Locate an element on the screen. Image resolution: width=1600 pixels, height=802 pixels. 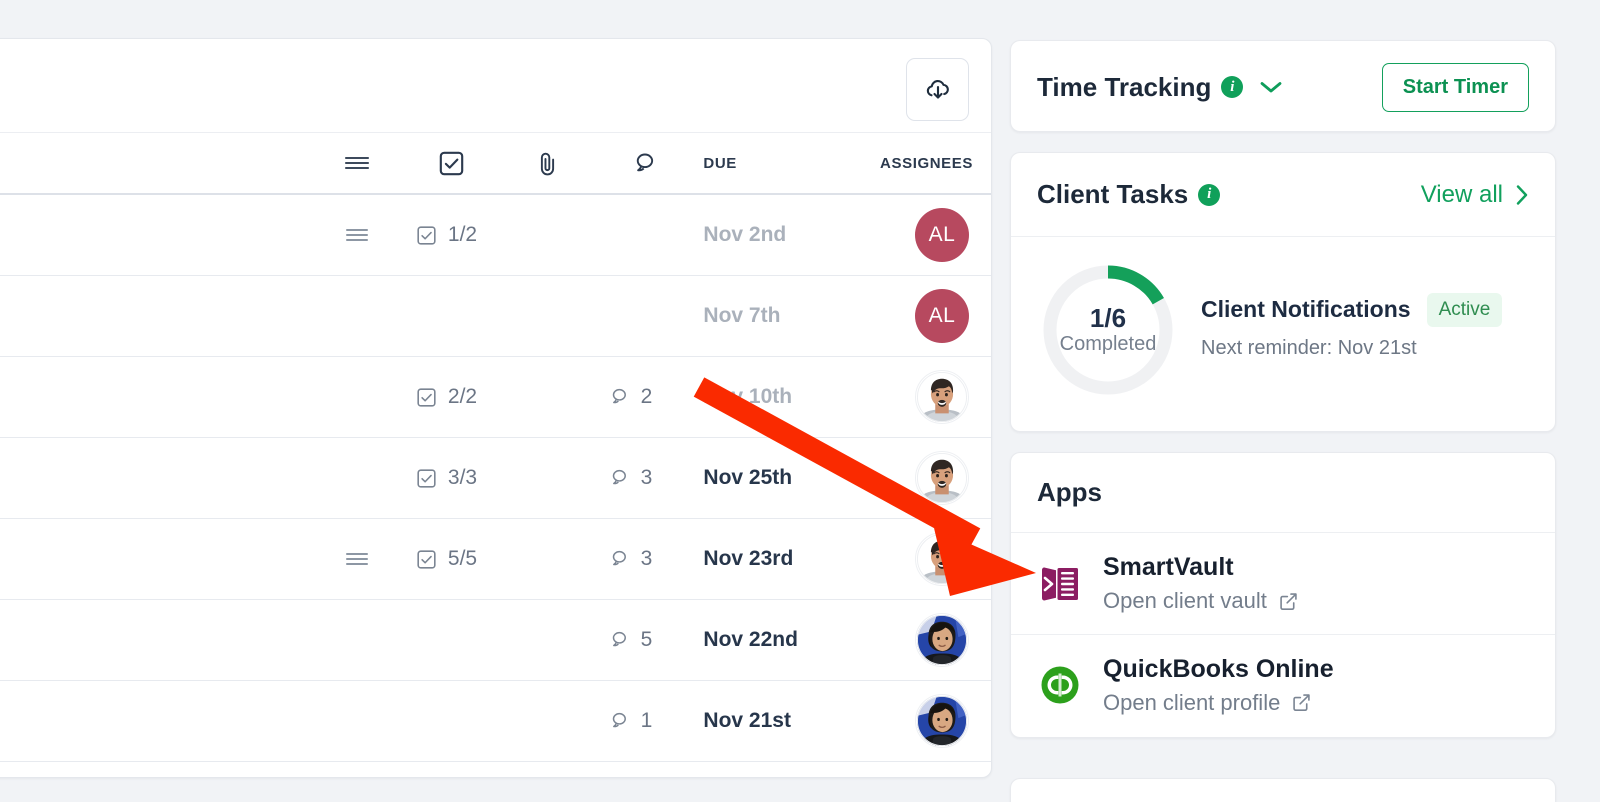
table-row: 5/5 3 Nov 23rd is located at coordinates (495, 559).